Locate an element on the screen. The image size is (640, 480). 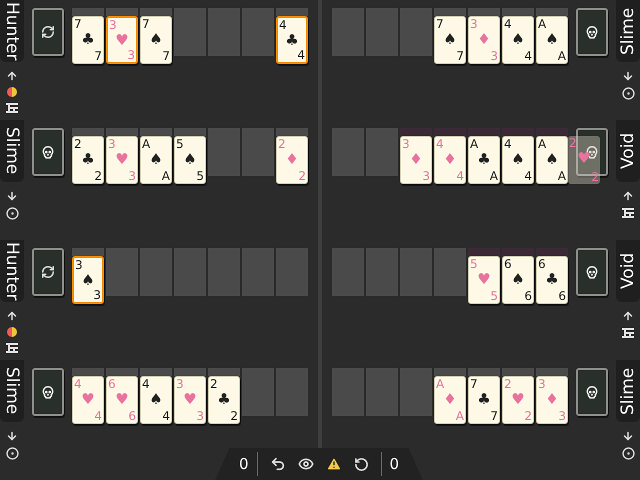
rotate-icon is located at coordinates (361, 464).